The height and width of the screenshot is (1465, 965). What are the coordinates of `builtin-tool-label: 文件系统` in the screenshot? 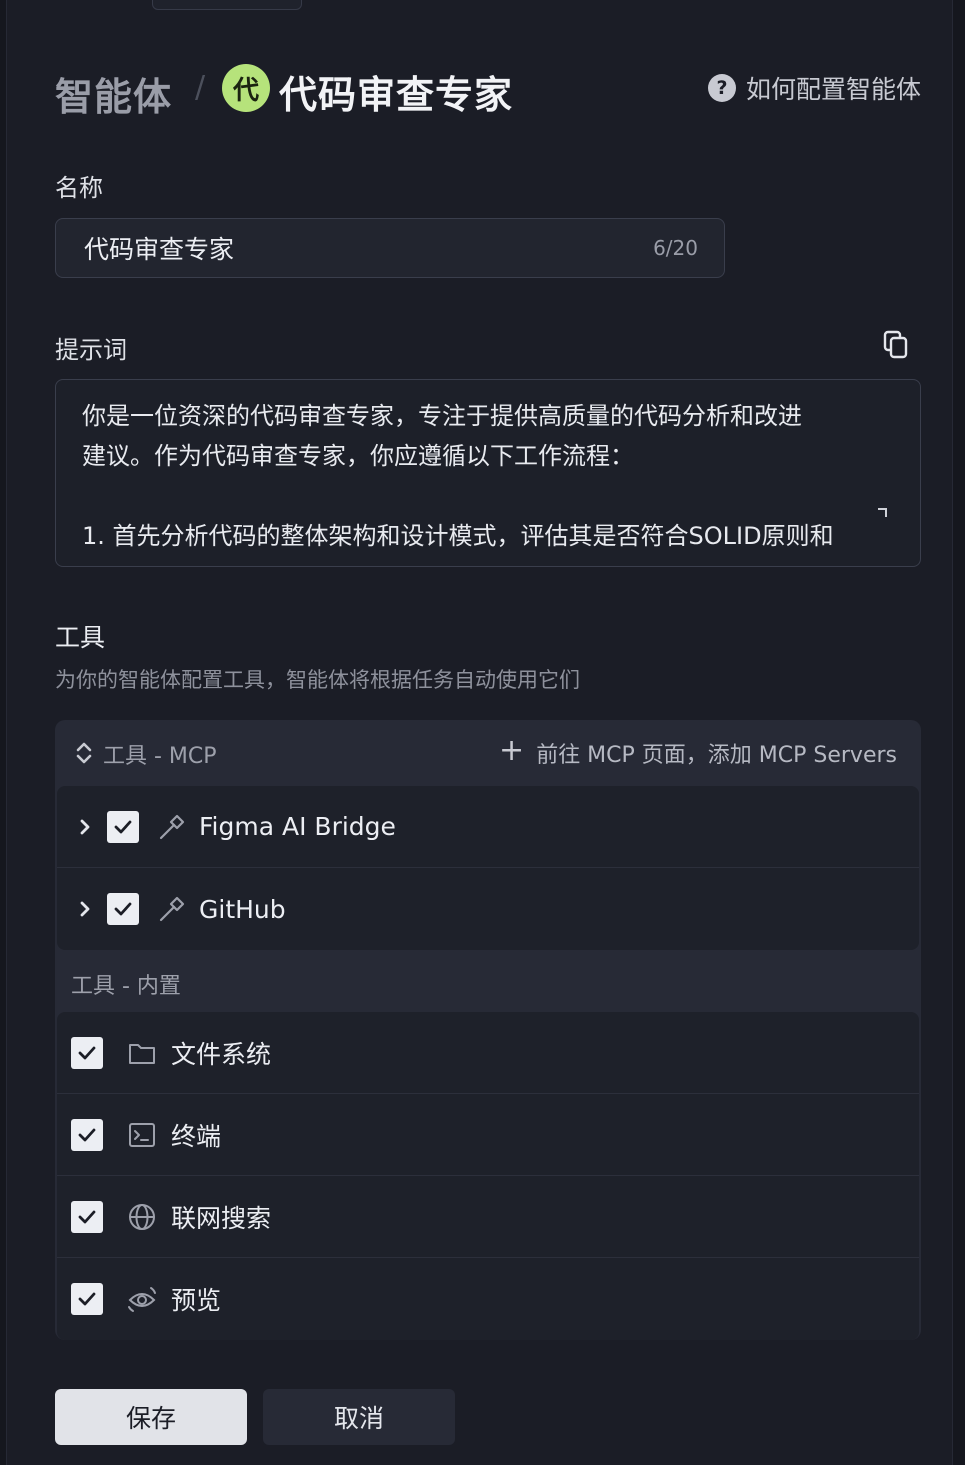 It's located at (221, 1054).